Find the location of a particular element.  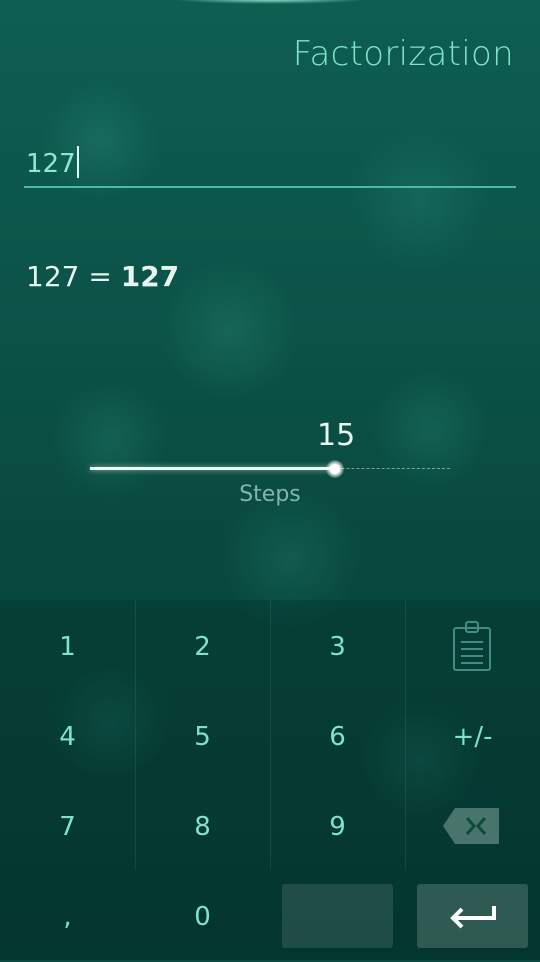

enter-icon is located at coordinates (472, 917).